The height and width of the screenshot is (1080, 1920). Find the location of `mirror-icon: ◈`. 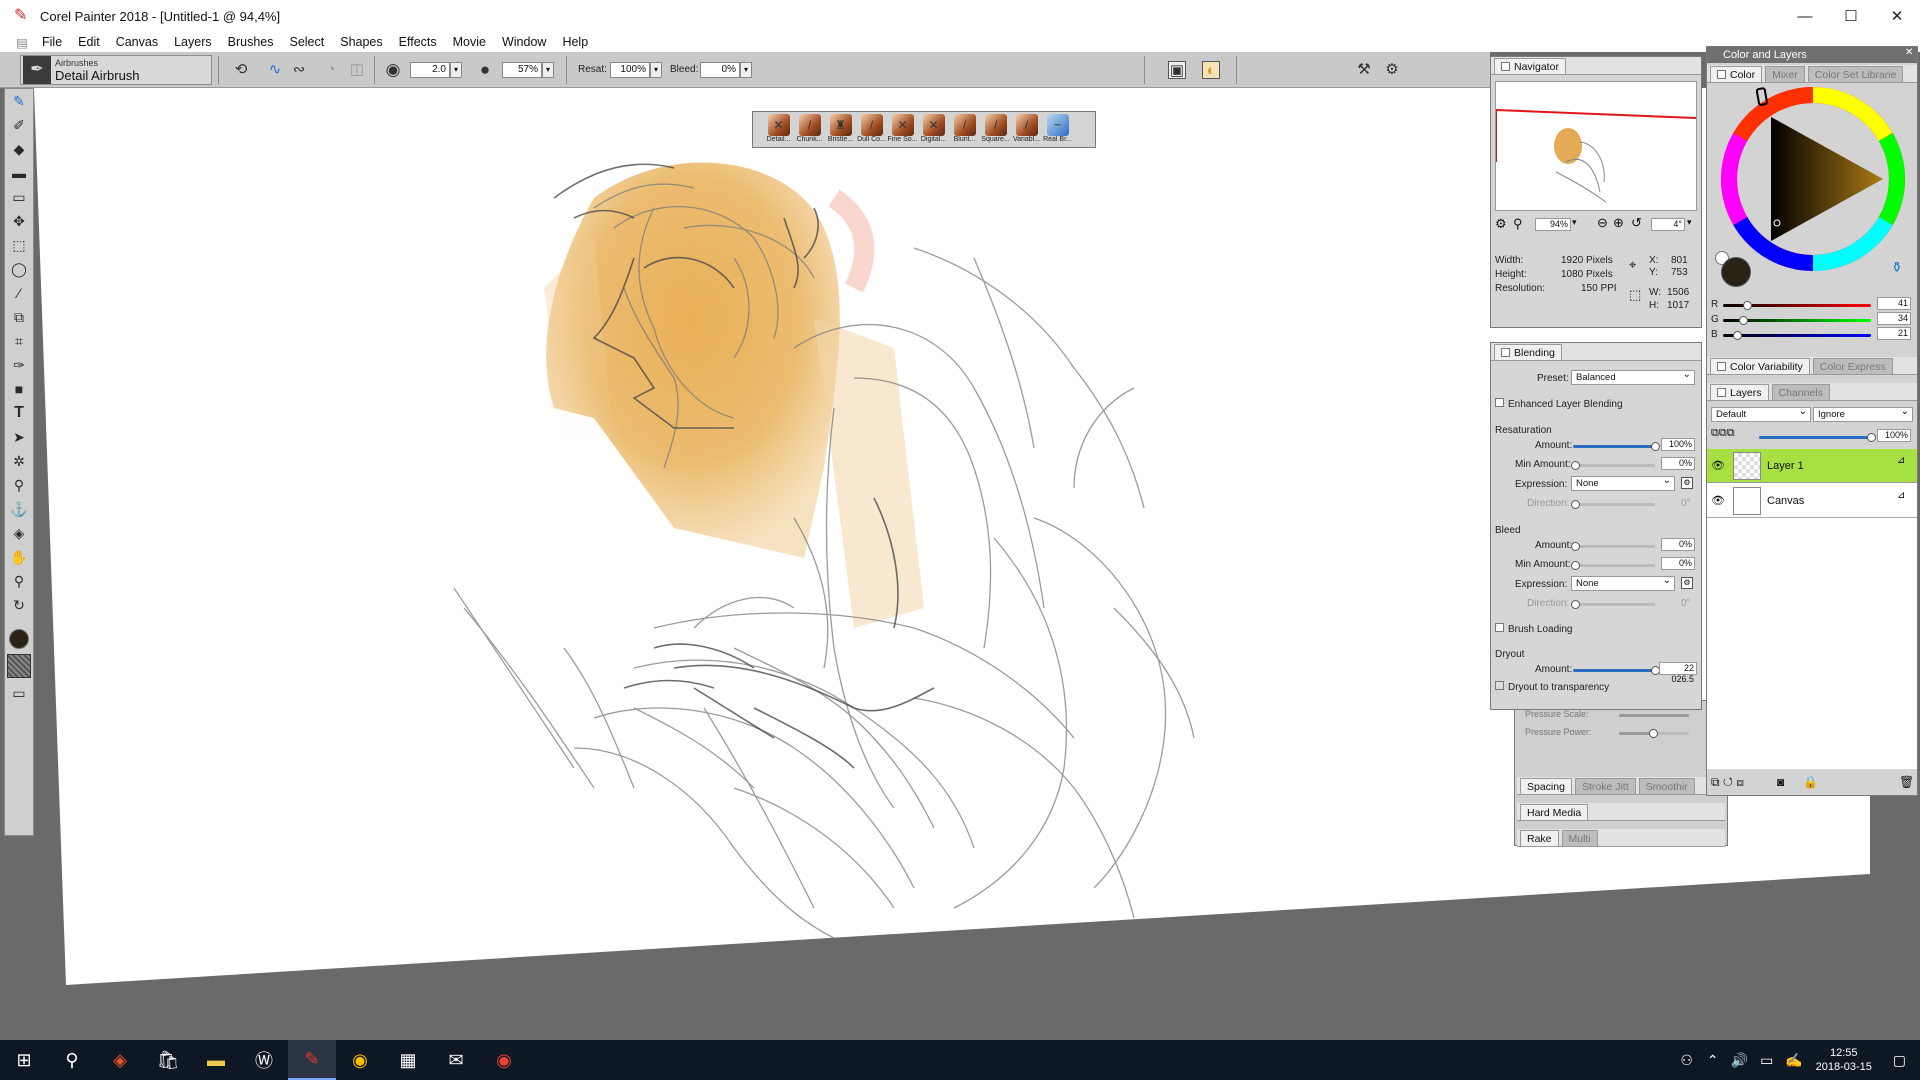

mirror-icon: ◈ is located at coordinates (19, 533).